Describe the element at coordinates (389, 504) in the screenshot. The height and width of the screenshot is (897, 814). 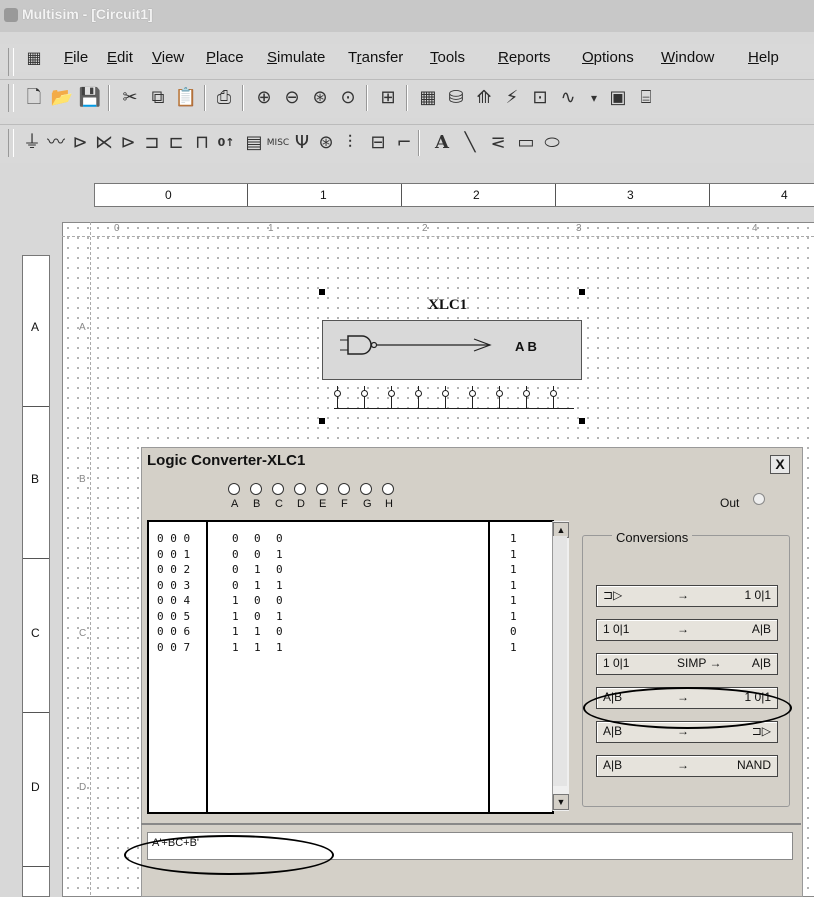
I see `input-label: H` at that location.